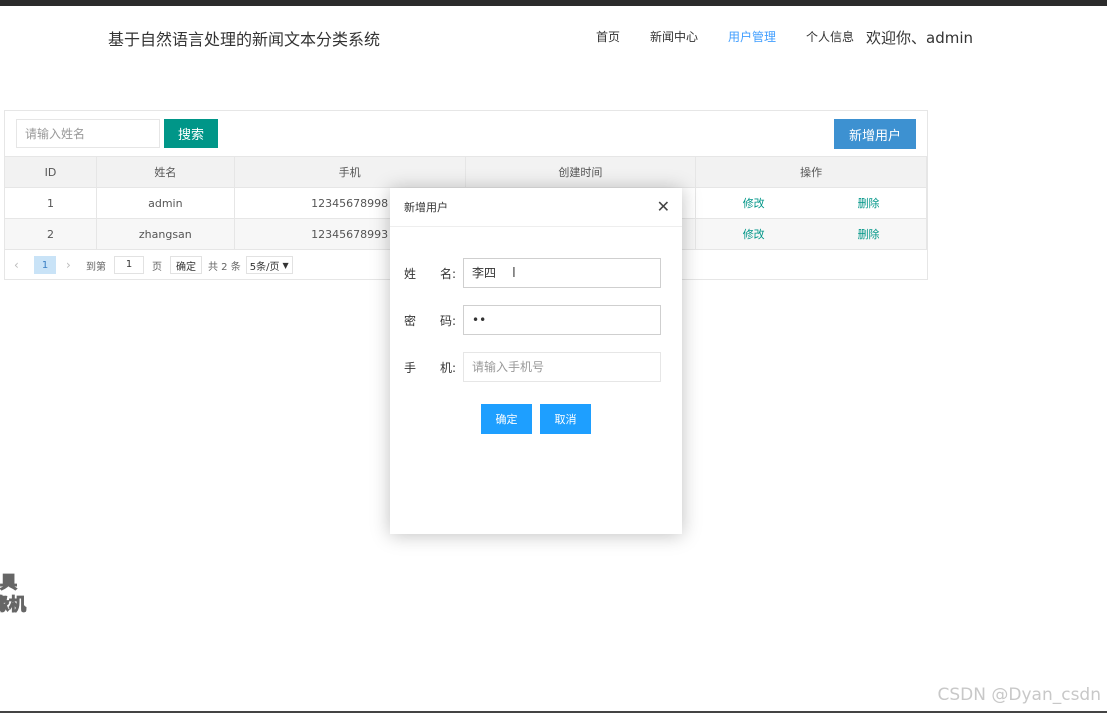  Describe the element at coordinates (553, 3) in the screenshot. I see `window-top-bar` at that location.